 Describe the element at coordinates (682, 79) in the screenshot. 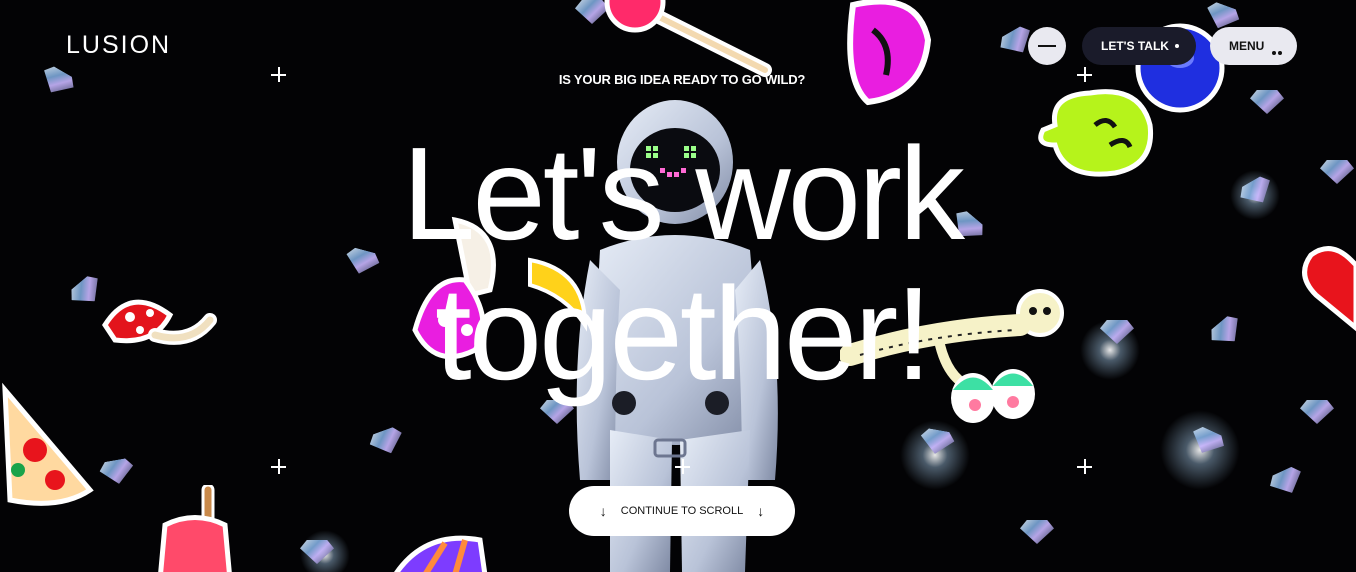

I see `hero-tagline: IS YOUR BIG IDEA READY TO GO WILD?` at that location.